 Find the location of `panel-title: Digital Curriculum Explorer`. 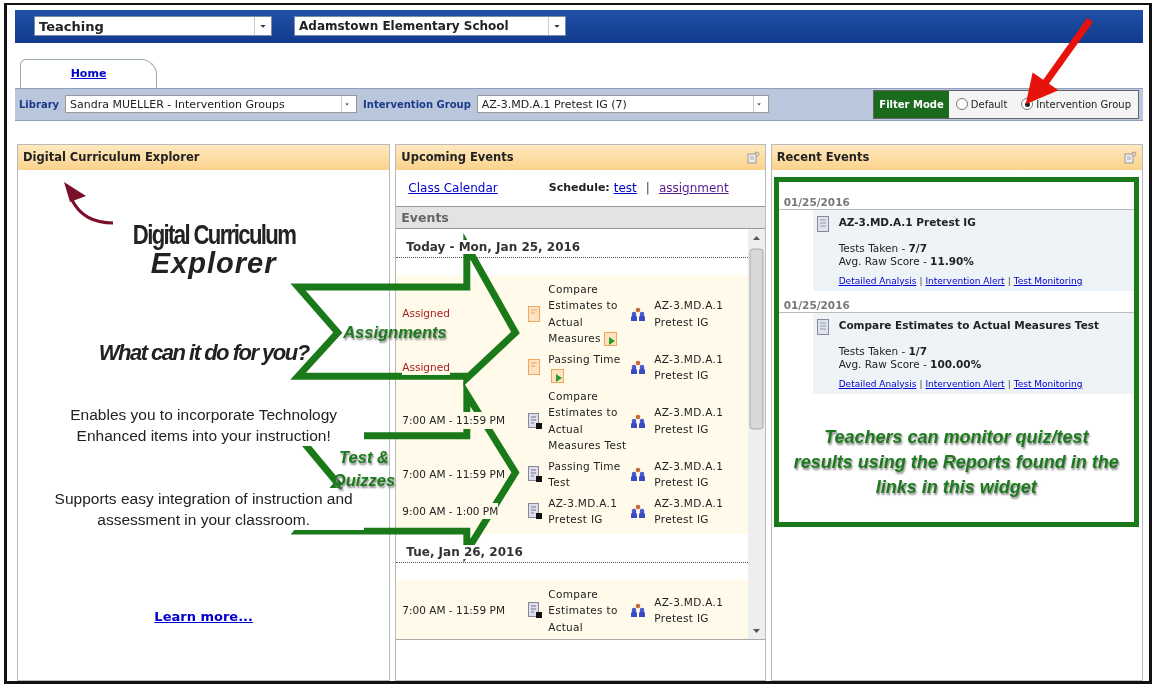

panel-title: Digital Curriculum Explorer is located at coordinates (111, 157).